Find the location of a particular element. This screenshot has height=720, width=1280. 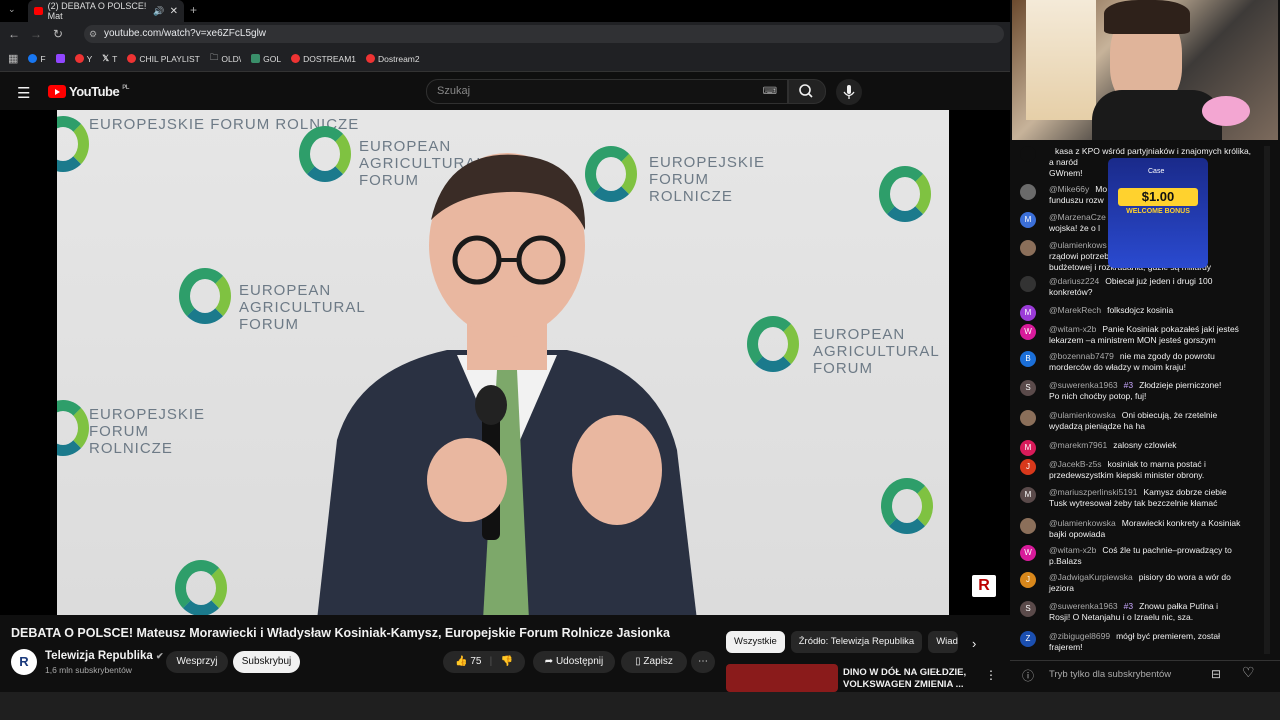

chat-text-line: wydadzą pieniądze ha ha is located at coordinates (1097, 426).